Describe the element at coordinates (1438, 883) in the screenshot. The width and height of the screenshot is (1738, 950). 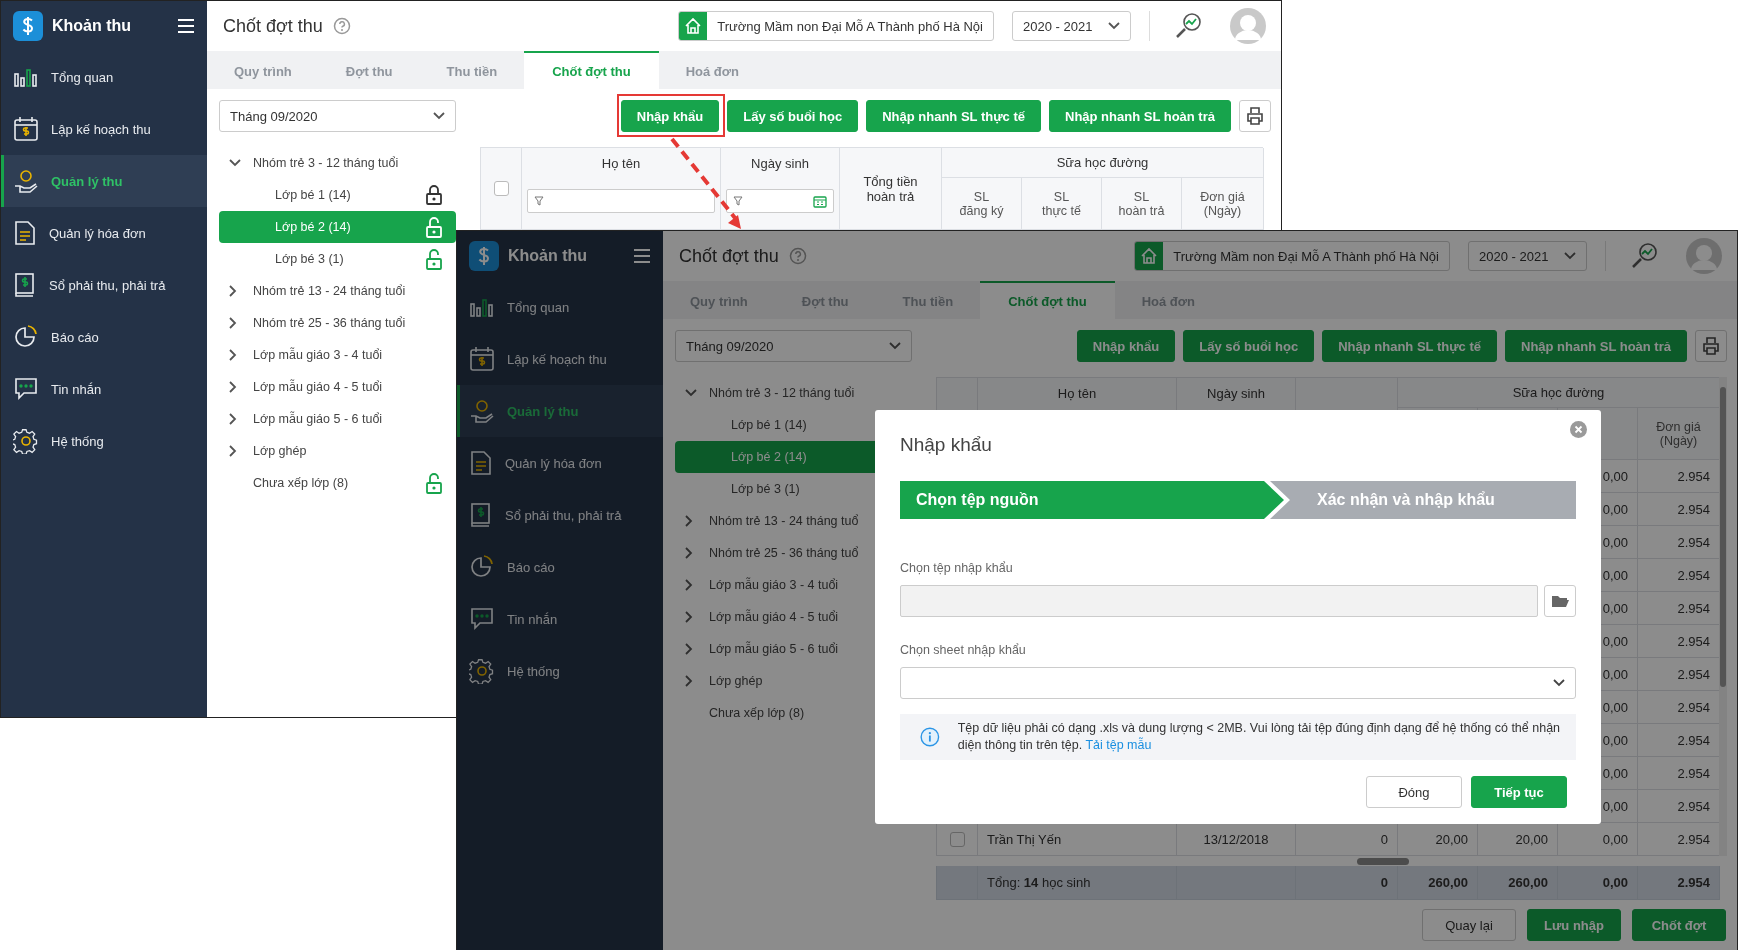
I see `total-cell: 260,00` at that location.